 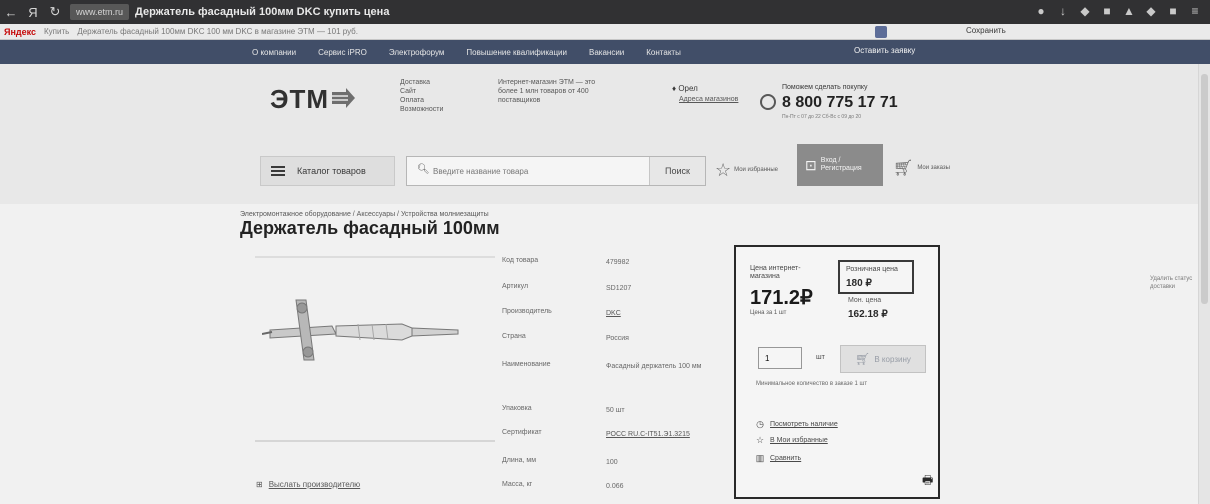 What do you see at coordinates (100, 12) in the screenshot?
I see `site-chip: www.etm.ru` at bounding box center [100, 12].